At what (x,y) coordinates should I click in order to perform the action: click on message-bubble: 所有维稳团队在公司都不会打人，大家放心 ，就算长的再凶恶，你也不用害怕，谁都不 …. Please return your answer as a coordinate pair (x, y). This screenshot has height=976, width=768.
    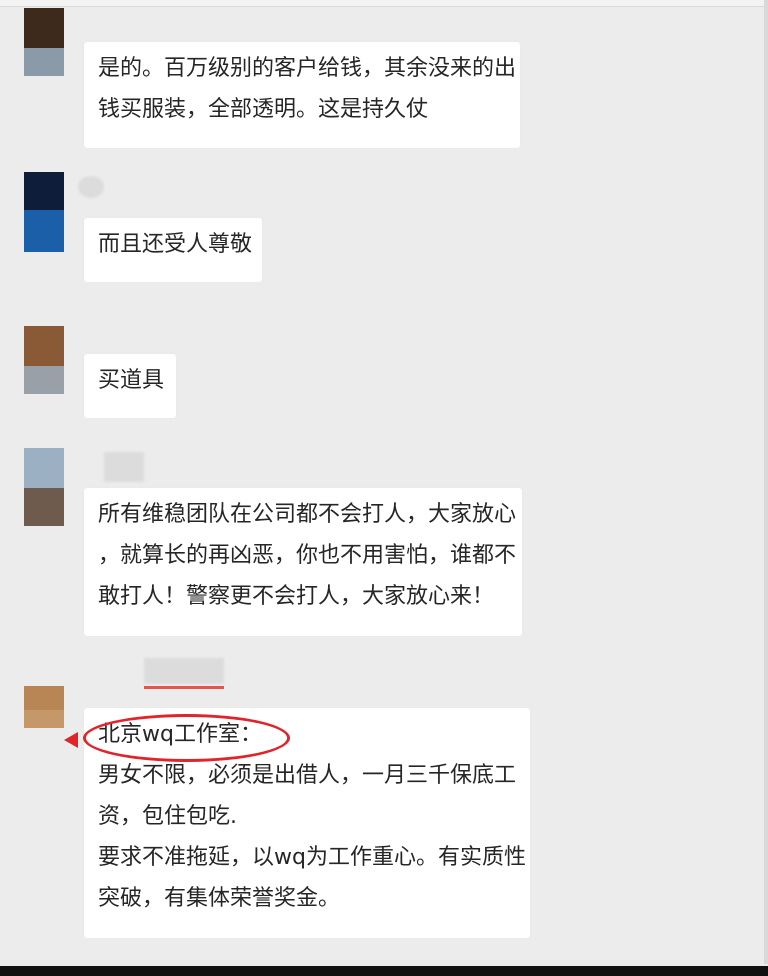
    Looking at the image, I should click on (303, 562).